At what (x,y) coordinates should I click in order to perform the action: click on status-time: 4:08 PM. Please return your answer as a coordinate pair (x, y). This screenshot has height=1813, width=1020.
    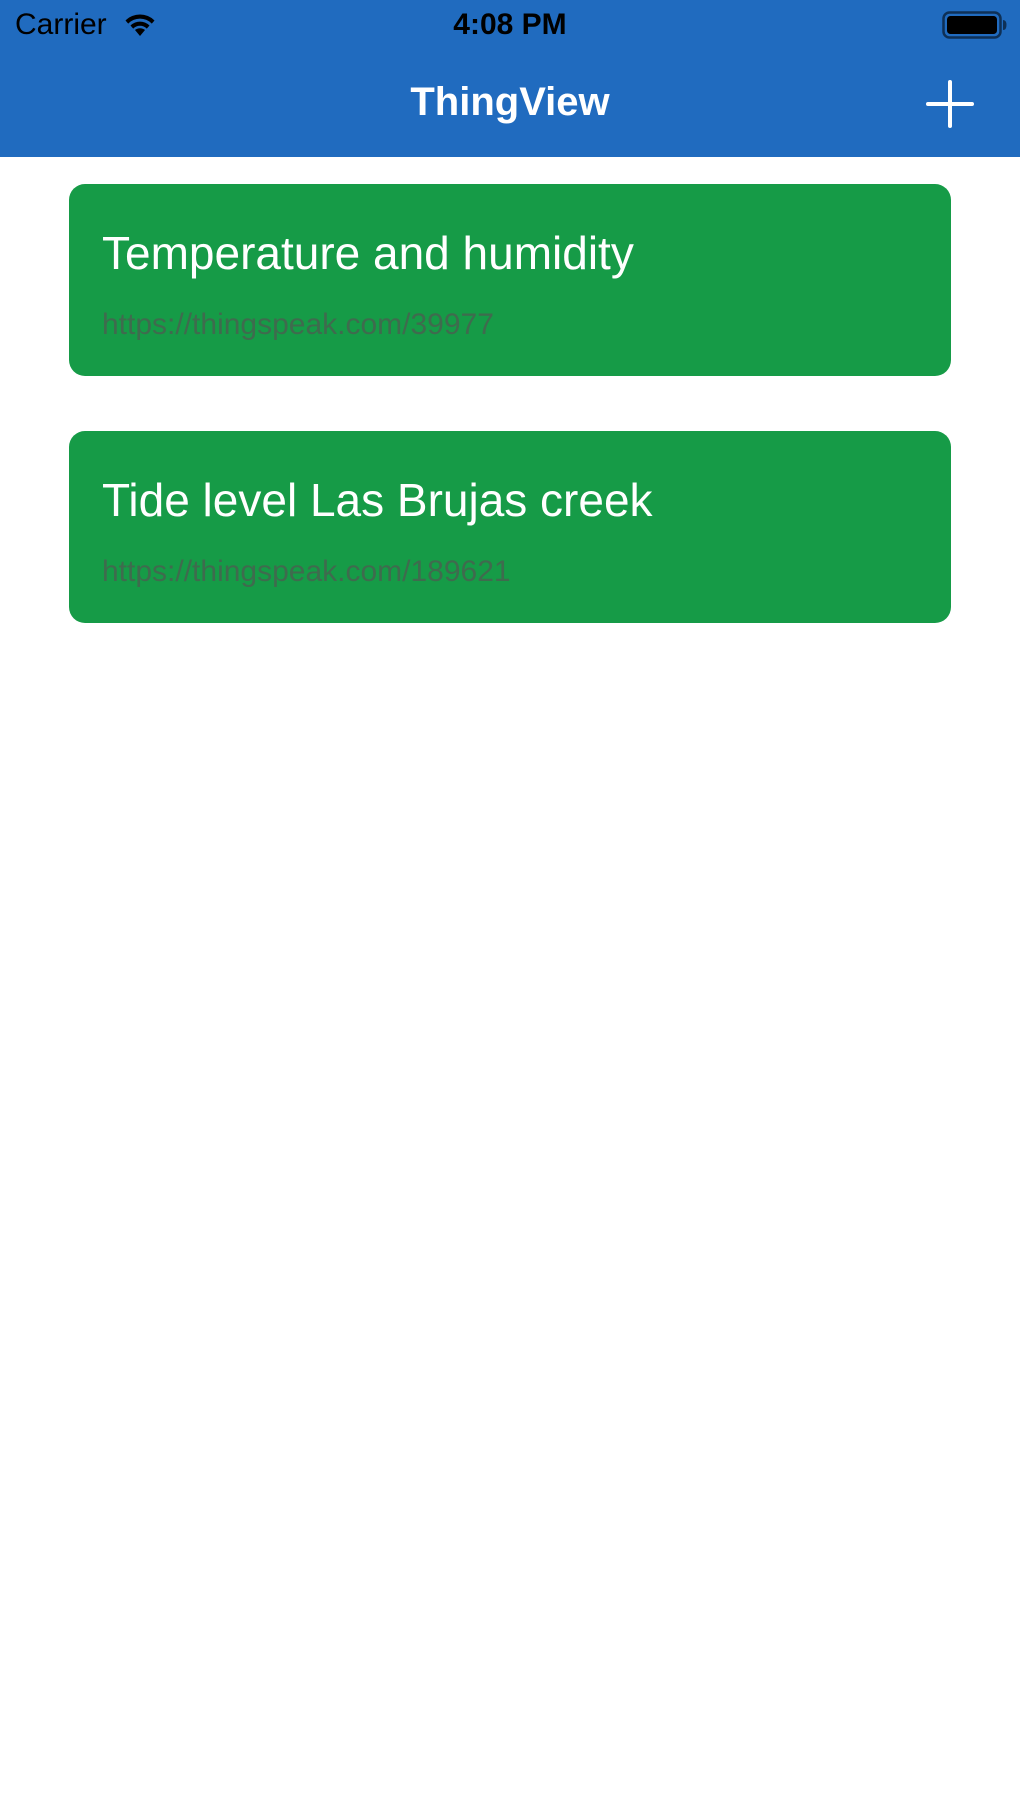
    Looking at the image, I should click on (510, 24).